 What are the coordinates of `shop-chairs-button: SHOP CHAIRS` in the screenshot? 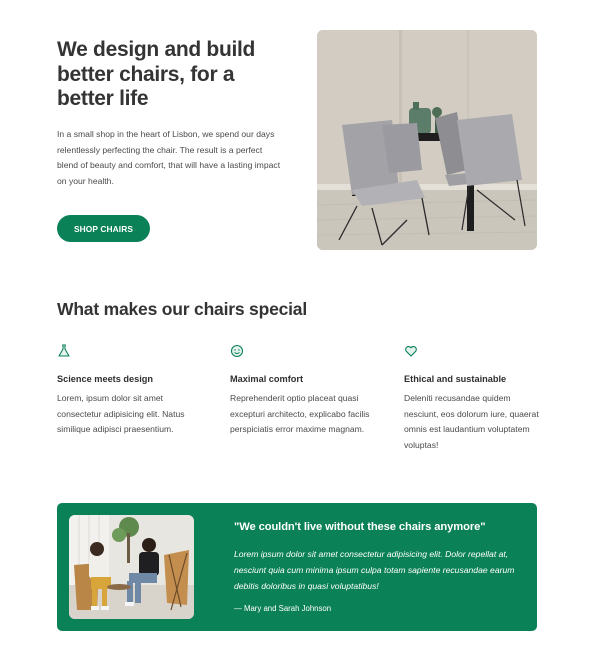 It's located at (103, 228).